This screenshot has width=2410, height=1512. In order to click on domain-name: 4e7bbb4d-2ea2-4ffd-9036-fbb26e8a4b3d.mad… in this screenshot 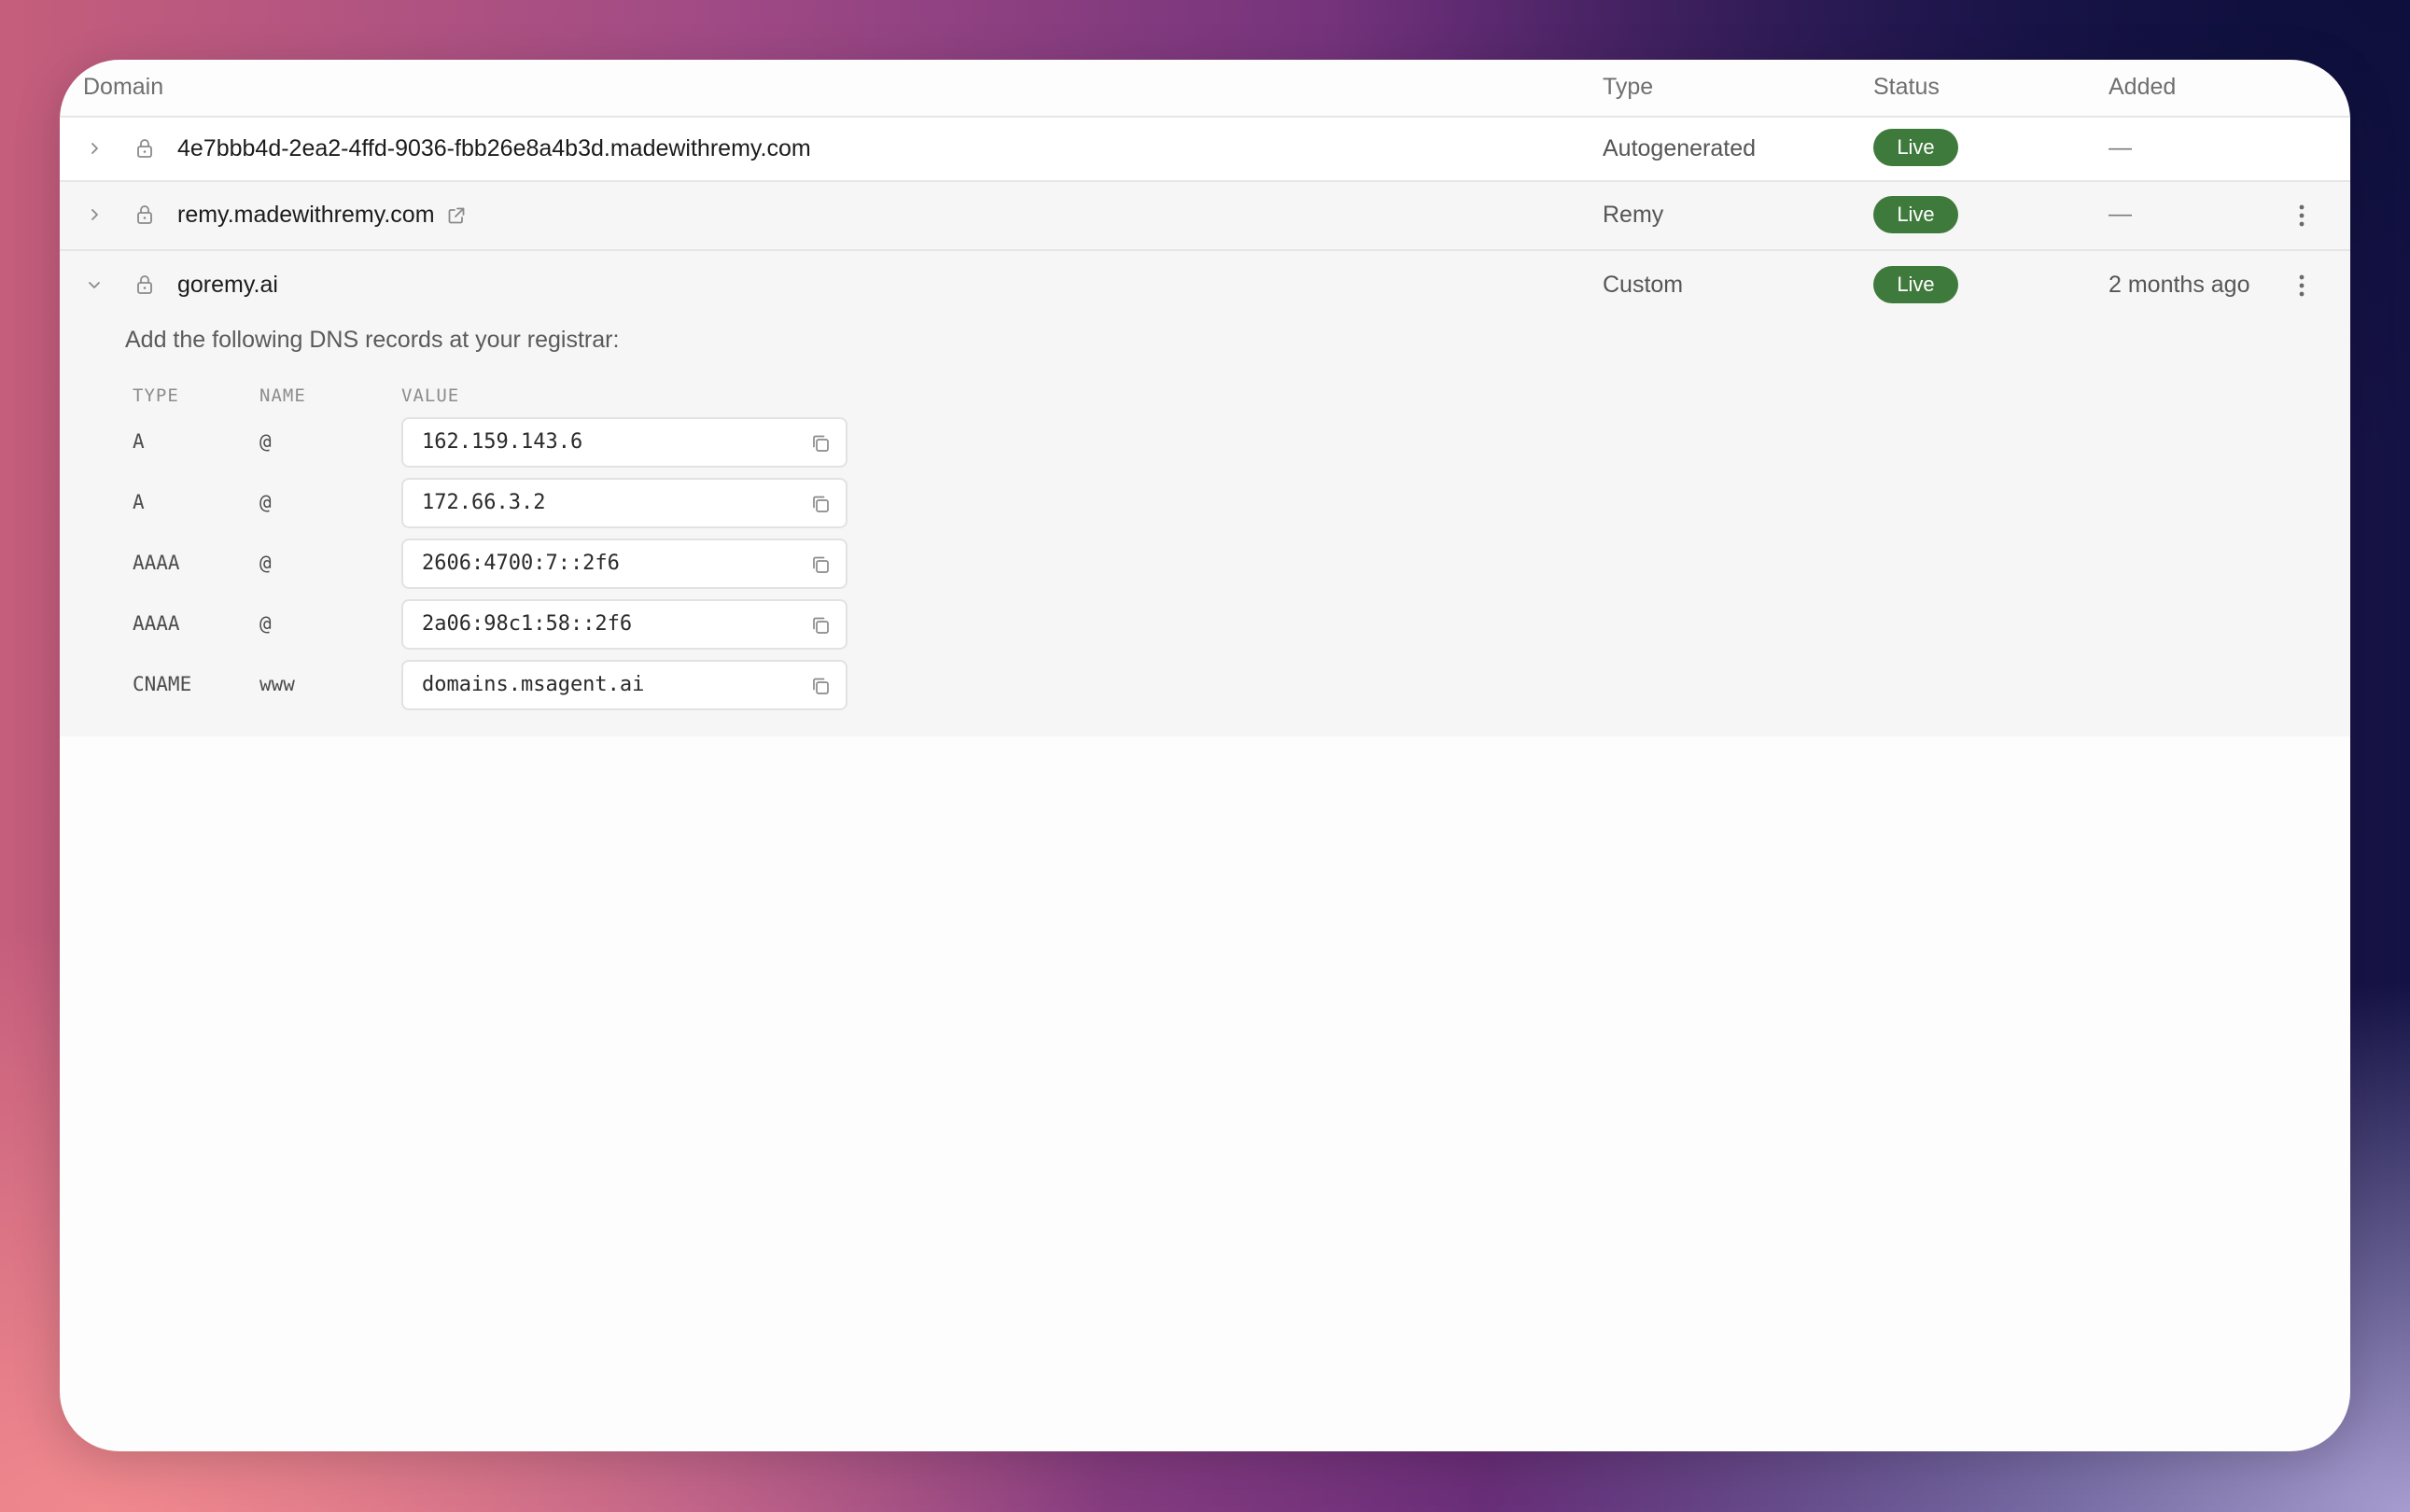, I will do `click(494, 148)`.